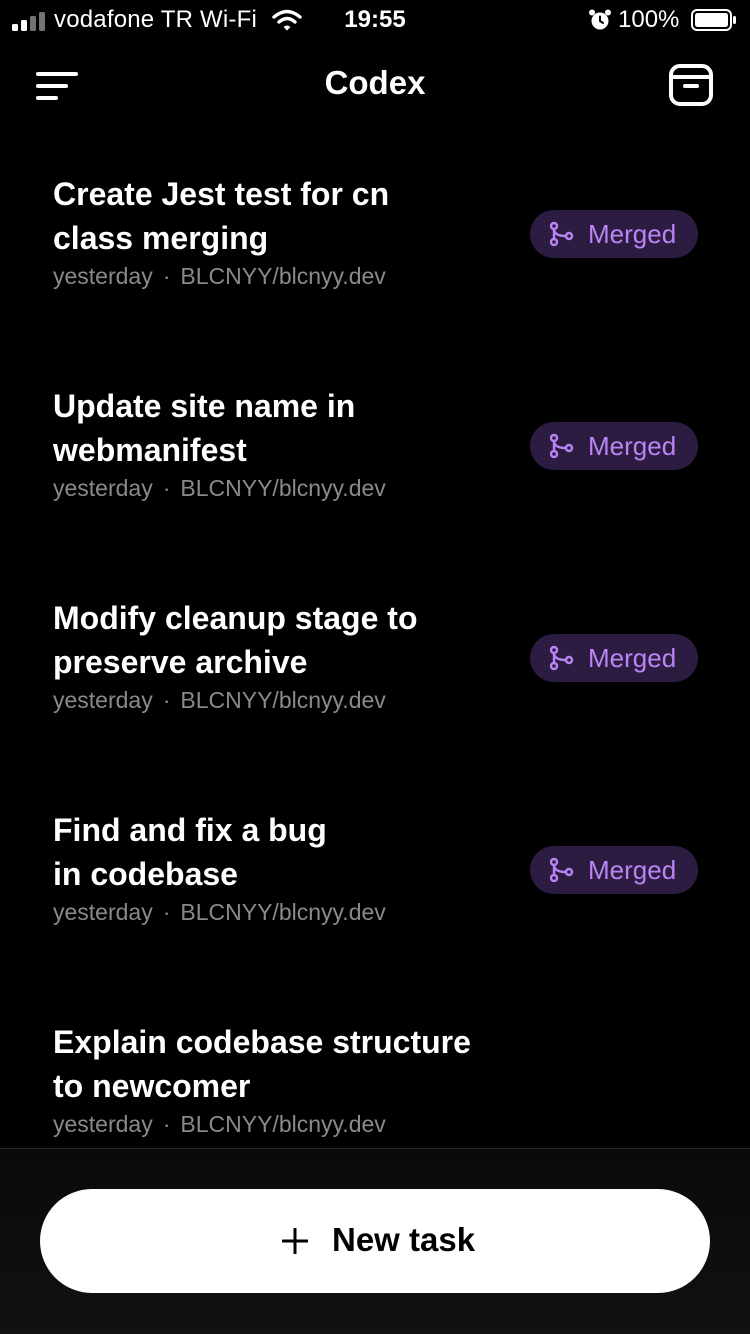  Describe the element at coordinates (204, 428) in the screenshot. I see `task-title: Update site name in webmanifest` at that location.